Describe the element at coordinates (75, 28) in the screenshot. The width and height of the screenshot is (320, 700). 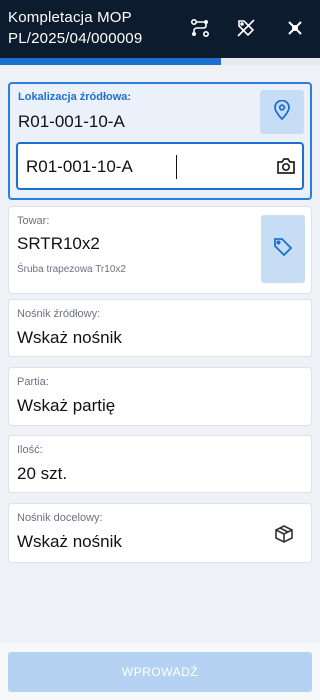
I see `page-title: Kompletacja MOP PL/2025/04/000009` at that location.